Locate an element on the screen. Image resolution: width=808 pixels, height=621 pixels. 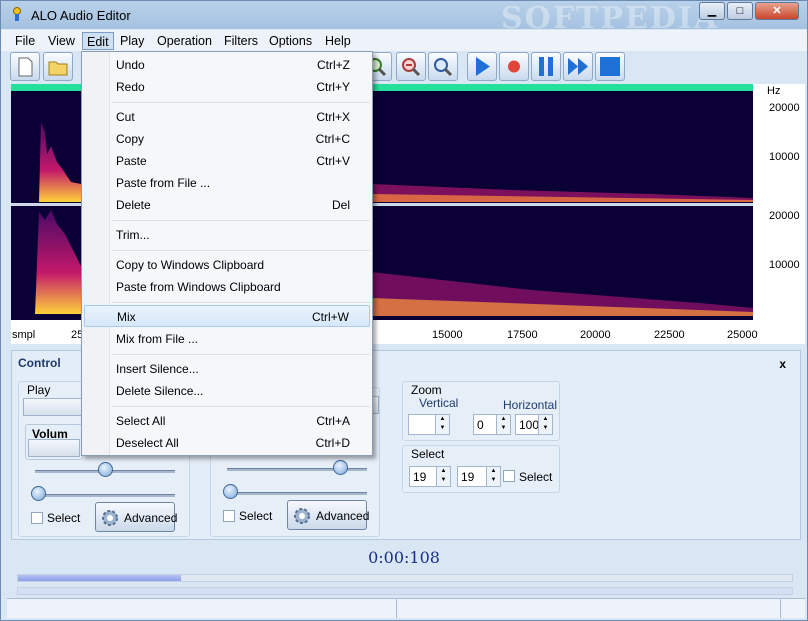
menu-options: Options is located at coordinates (290, 41).